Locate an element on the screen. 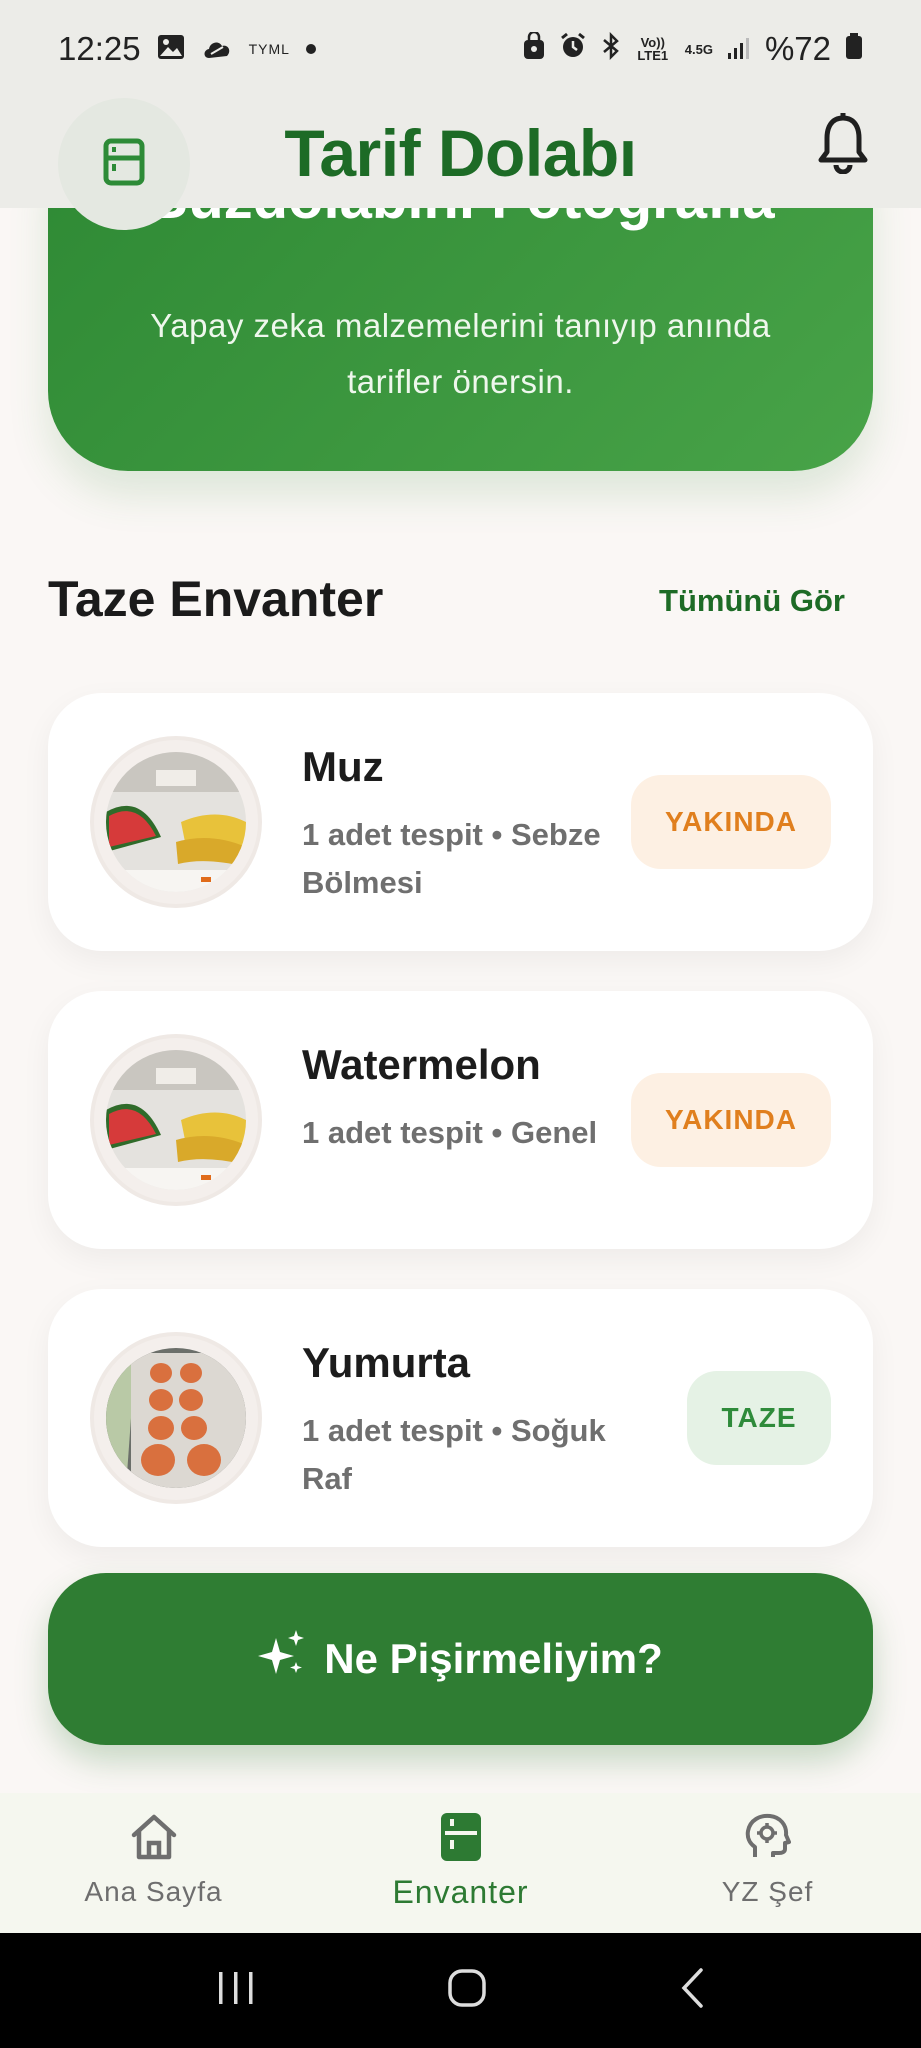  home-icon is located at coordinates (154, 1839).